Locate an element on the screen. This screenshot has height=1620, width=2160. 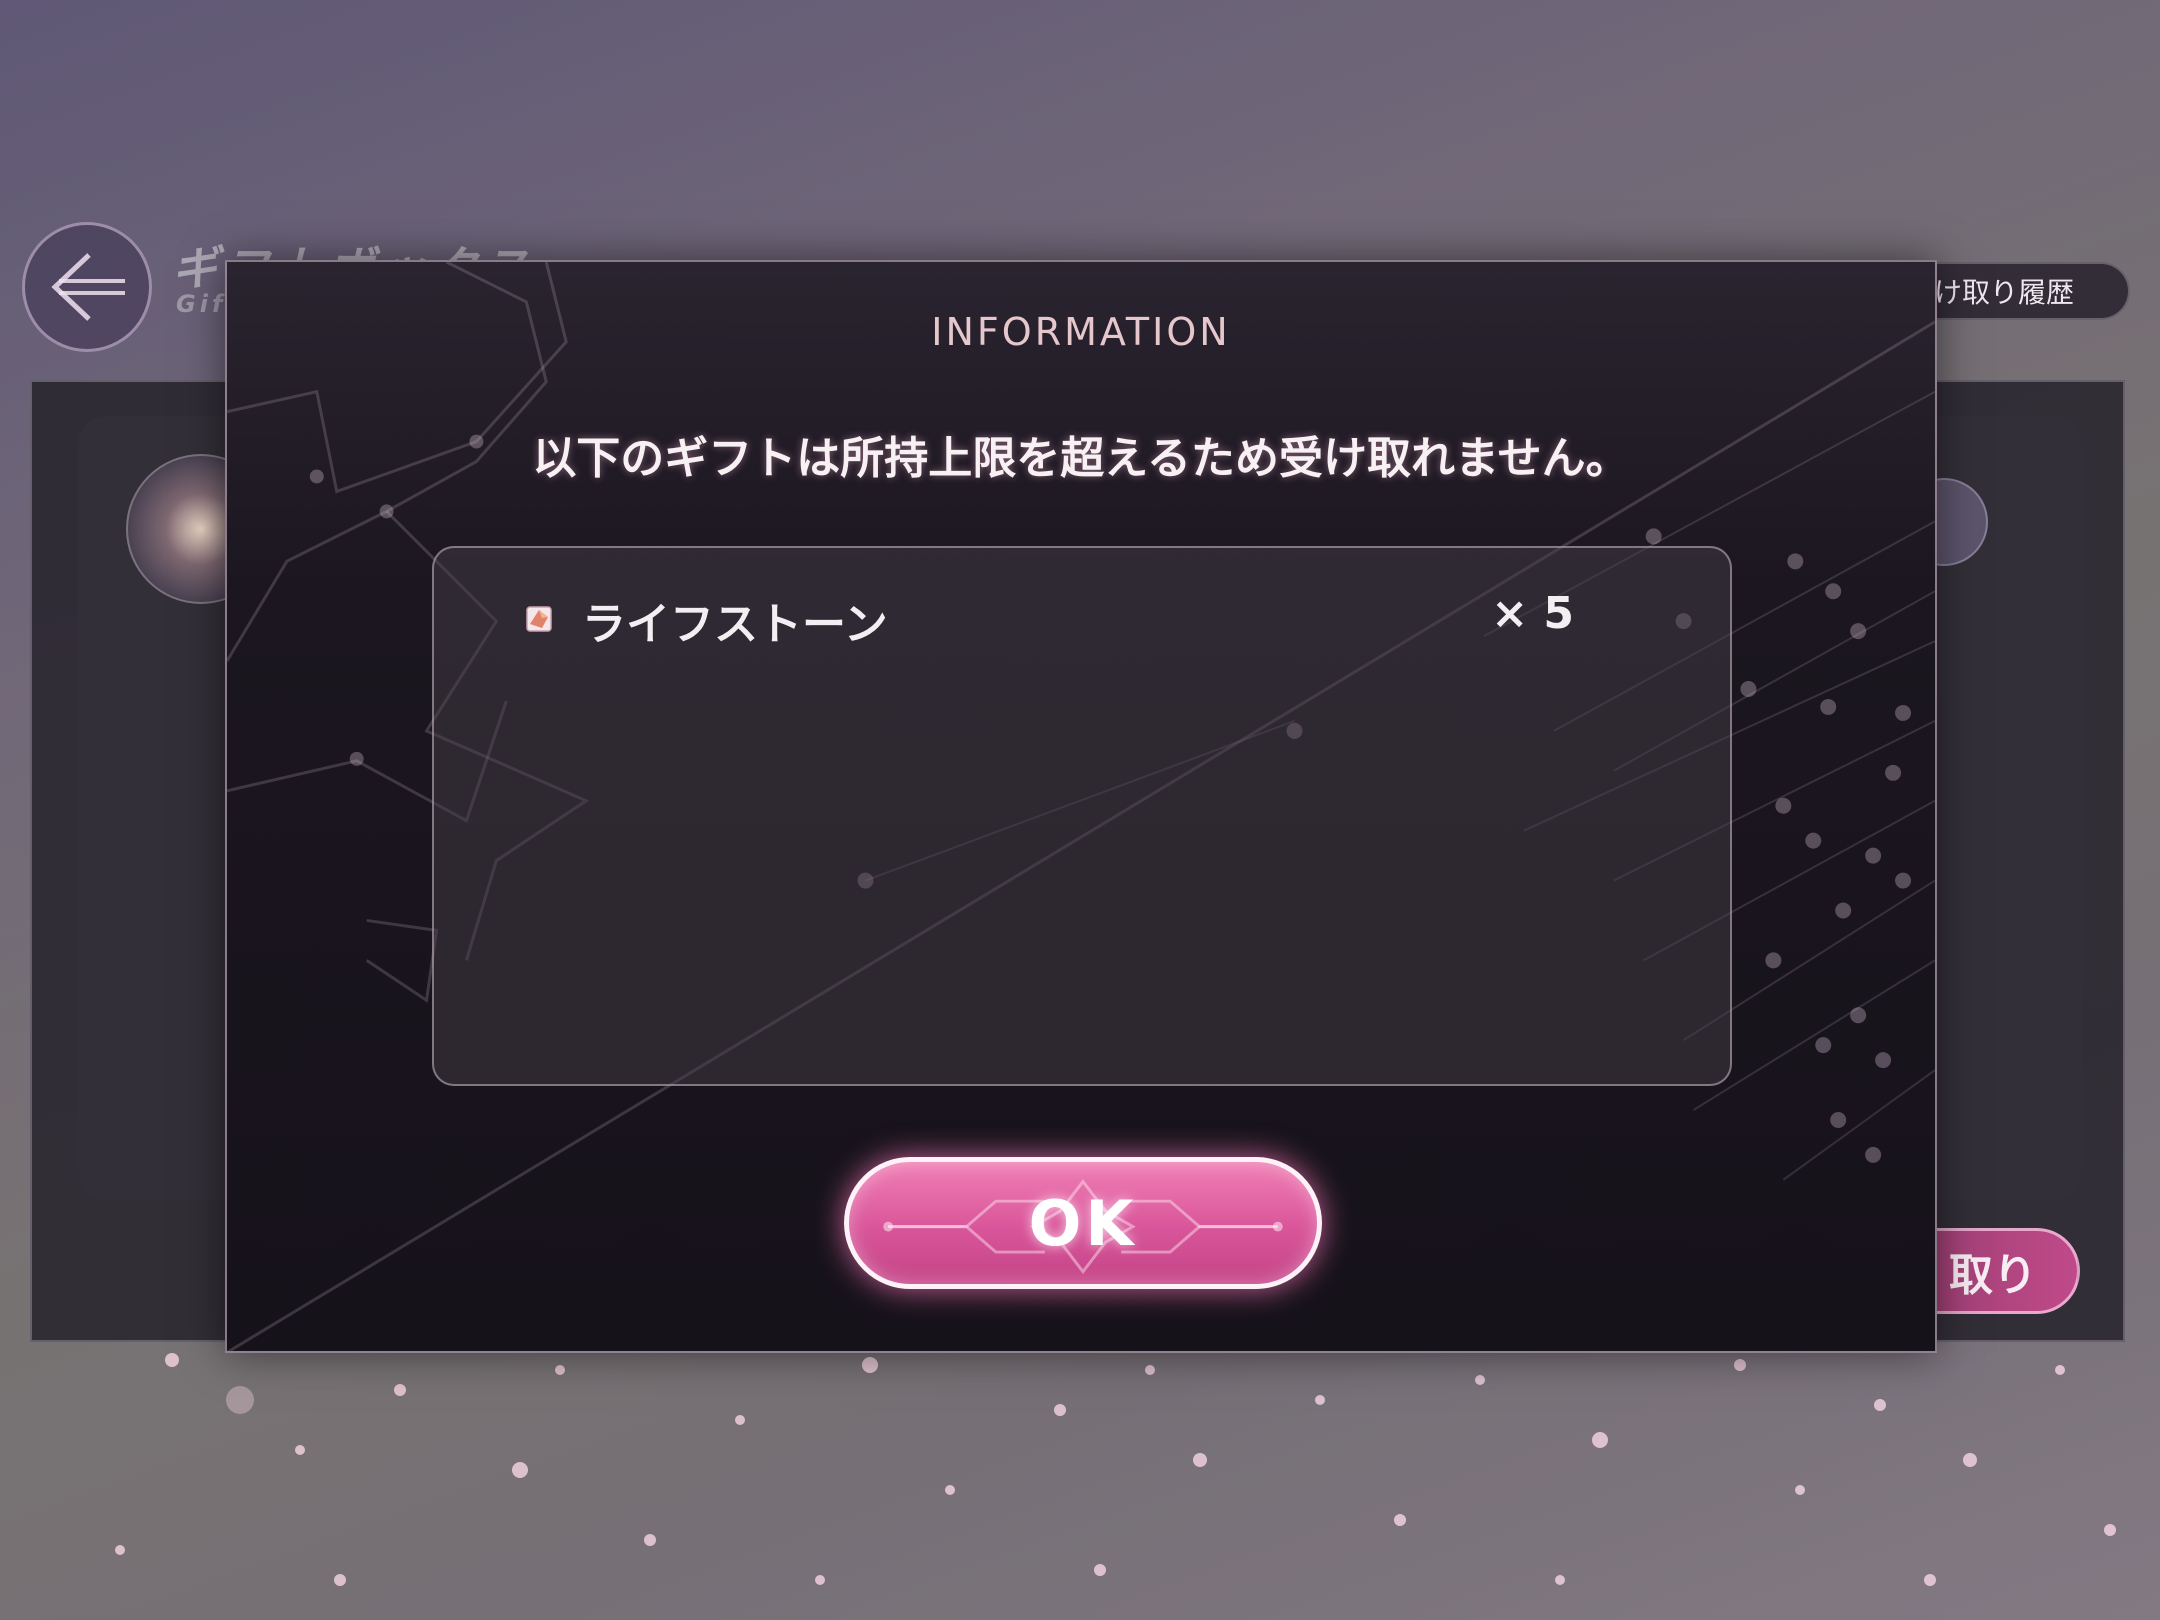
ok-button-label: OK is located at coordinates (1083, 1223).